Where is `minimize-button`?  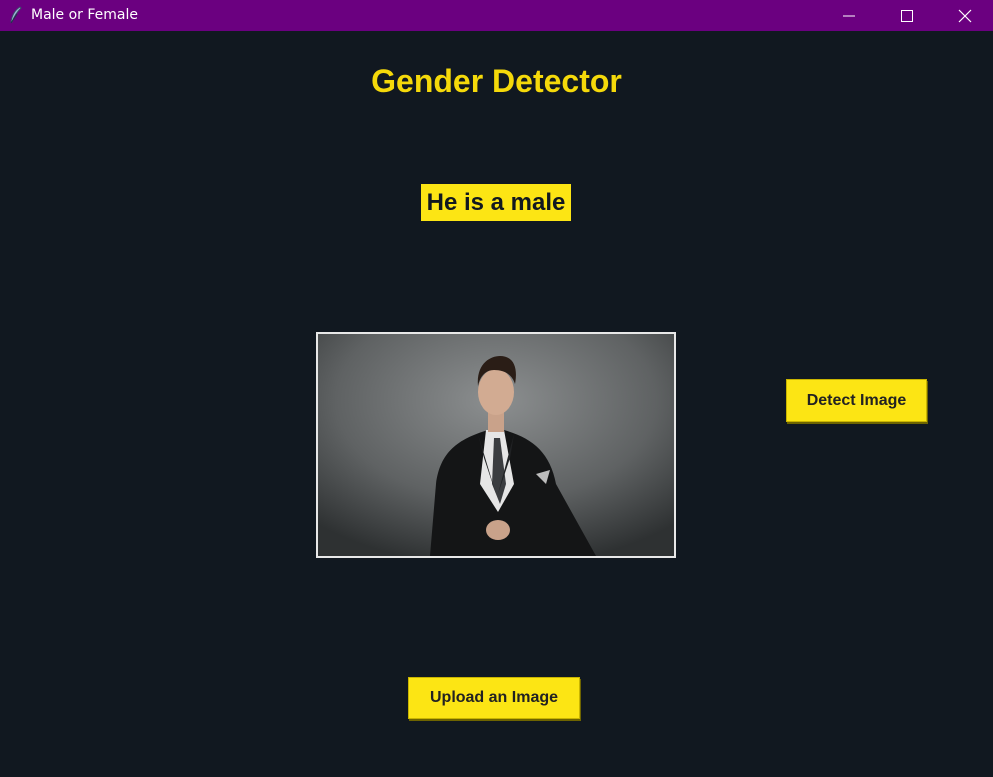
minimize-button is located at coordinates (849, 15).